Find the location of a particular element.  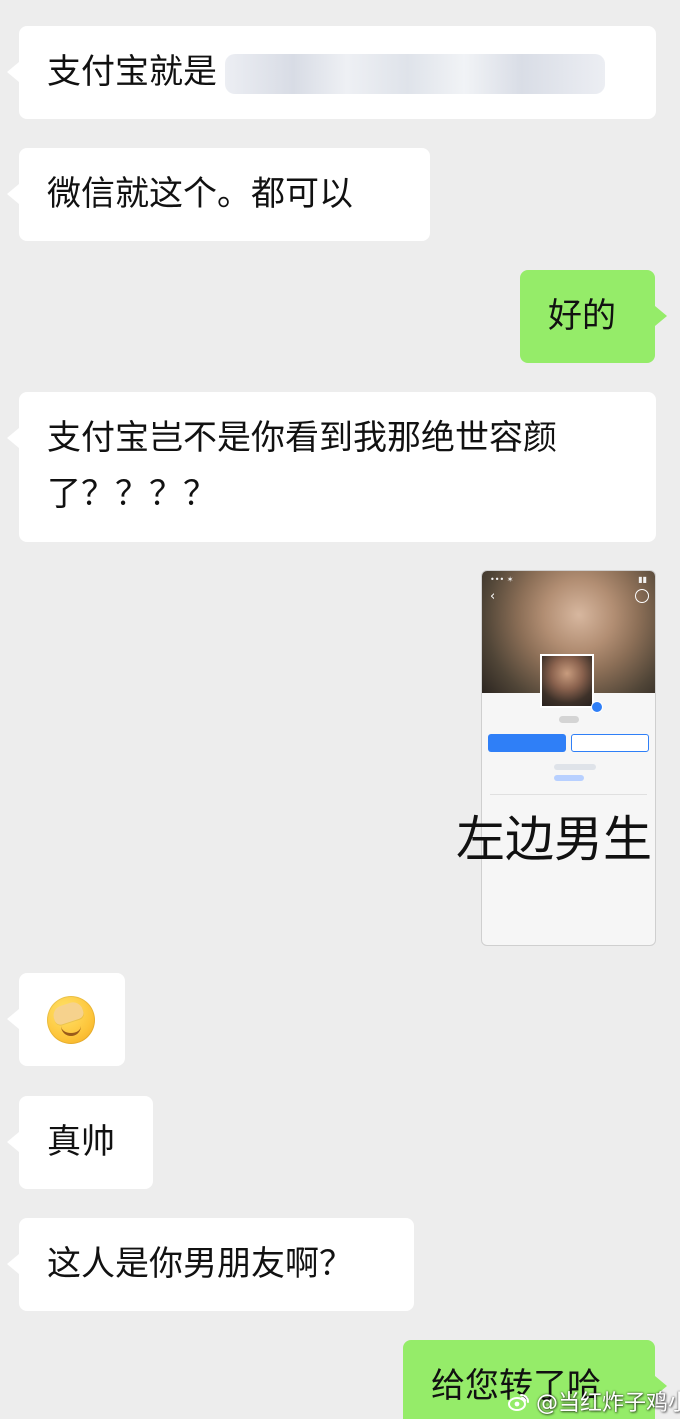

image-caption: 左边男生 is located at coordinates (554, 839).